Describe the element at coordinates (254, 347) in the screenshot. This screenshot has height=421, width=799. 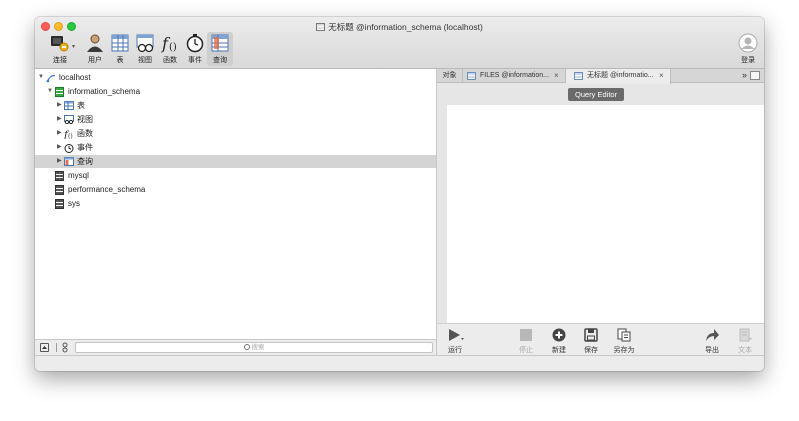
I see `navigation-search-input: 搜索` at that location.